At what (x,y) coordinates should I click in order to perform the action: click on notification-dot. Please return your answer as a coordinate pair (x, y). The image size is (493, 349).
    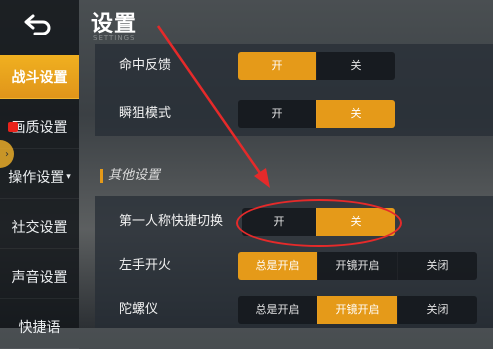
    Looking at the image, I should click on (13, 127).